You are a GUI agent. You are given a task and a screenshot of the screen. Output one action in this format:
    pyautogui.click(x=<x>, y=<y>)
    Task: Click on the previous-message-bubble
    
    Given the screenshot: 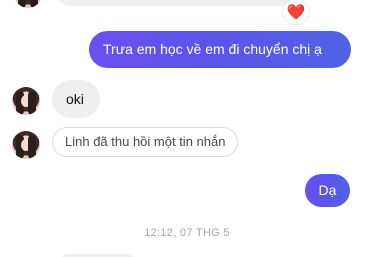 What is the action you would take?
    pyautogui.click(x=177, y=3)
    